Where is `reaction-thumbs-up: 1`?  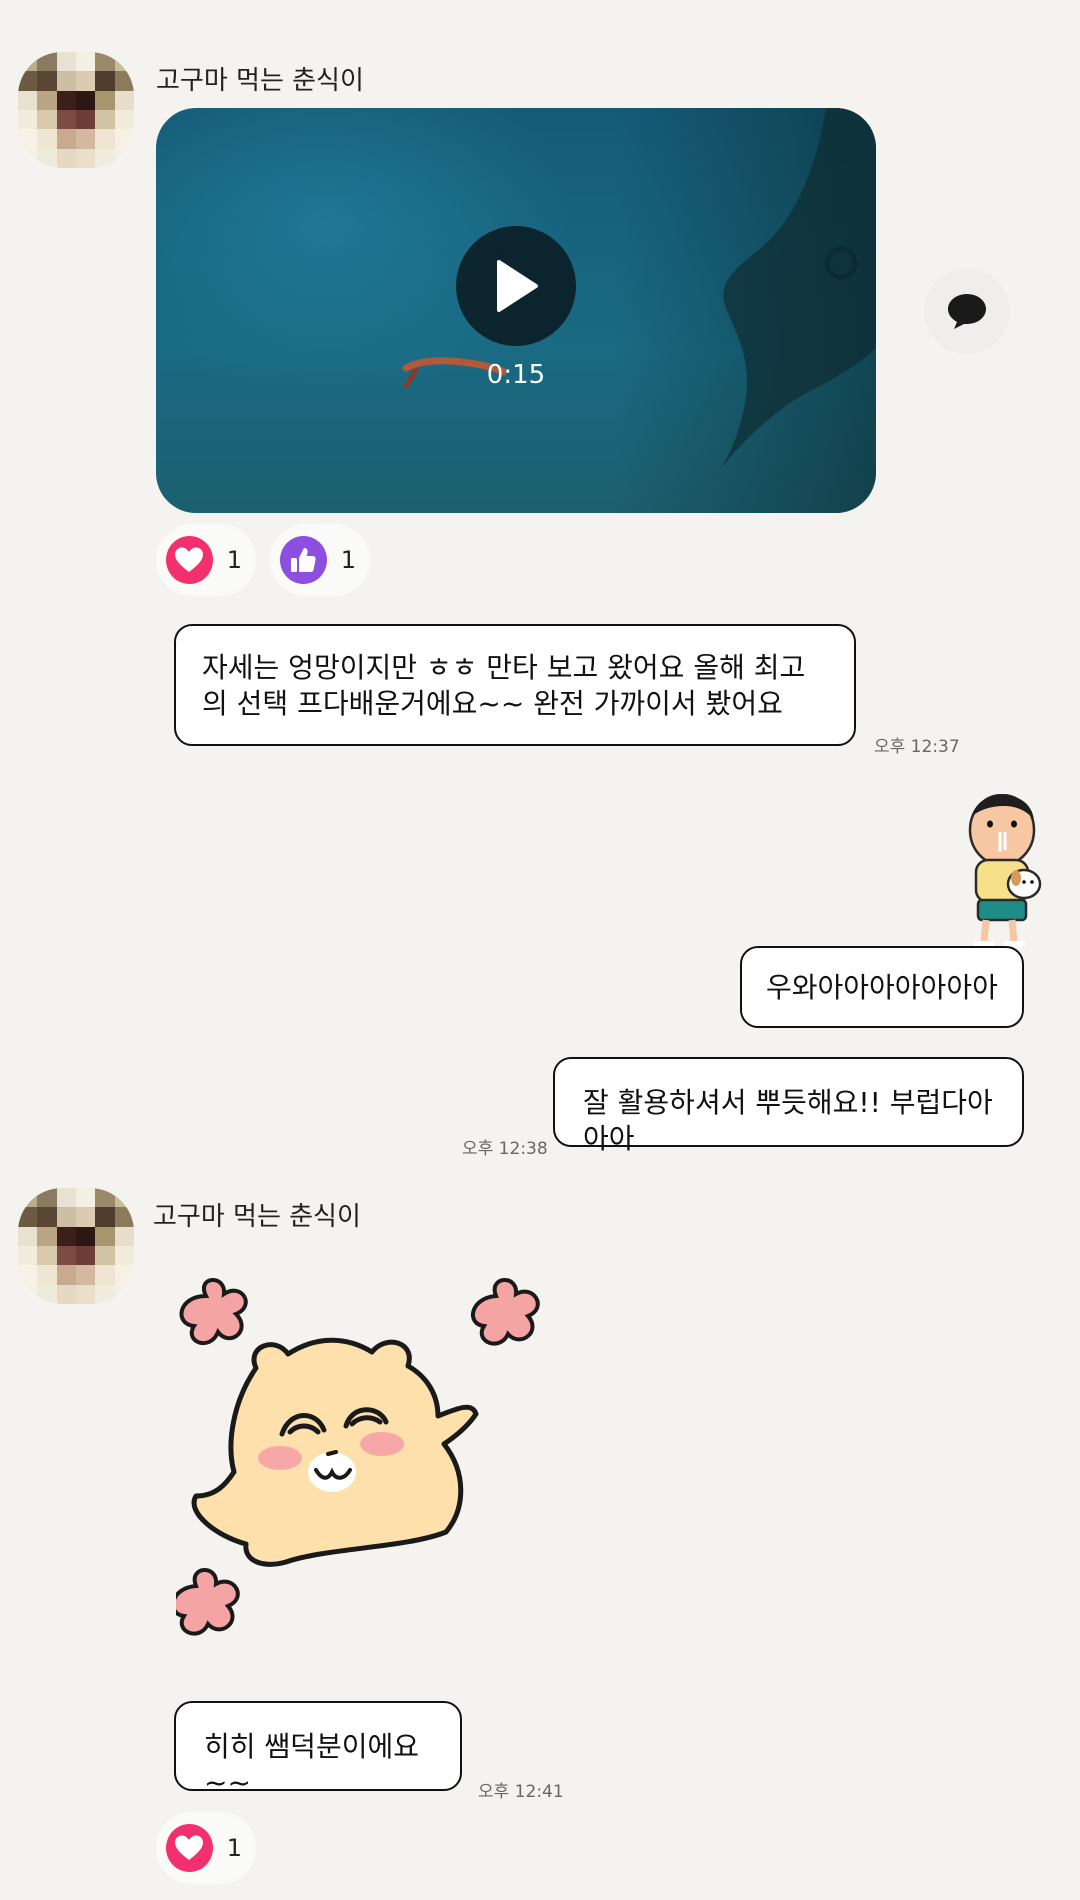 reaction-thumbs-up: 1 is located at coordinates (320, 560).